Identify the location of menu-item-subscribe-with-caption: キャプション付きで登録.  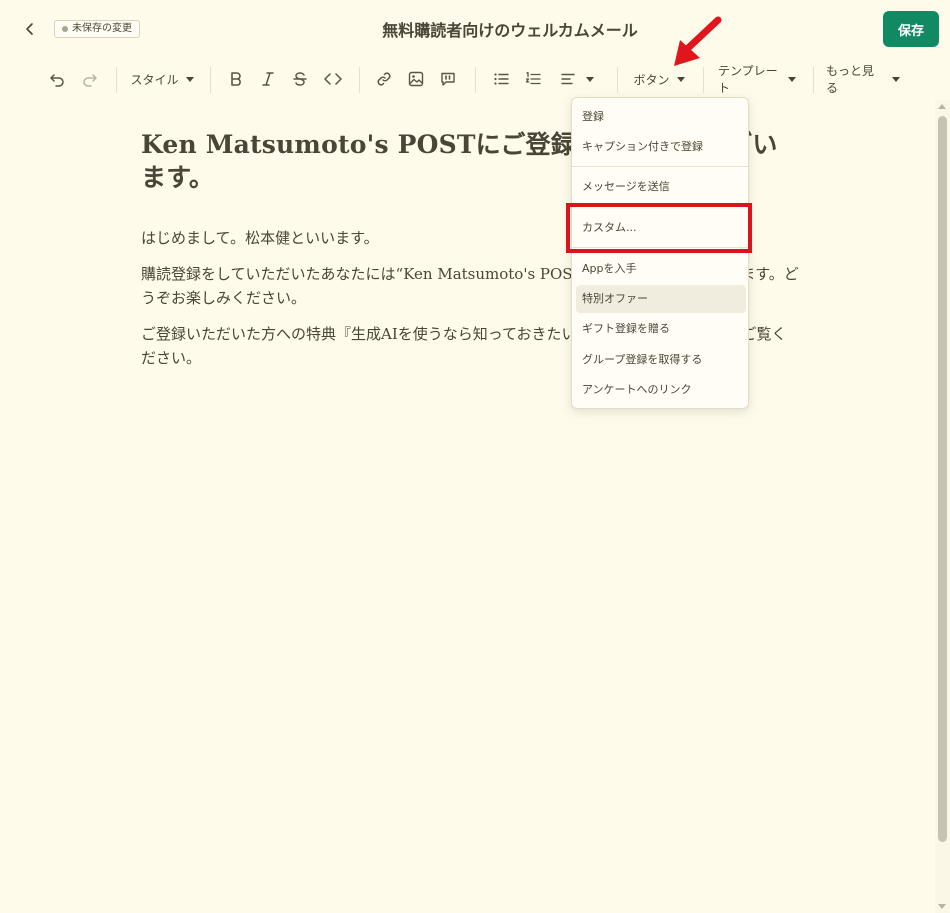
(661, 147).